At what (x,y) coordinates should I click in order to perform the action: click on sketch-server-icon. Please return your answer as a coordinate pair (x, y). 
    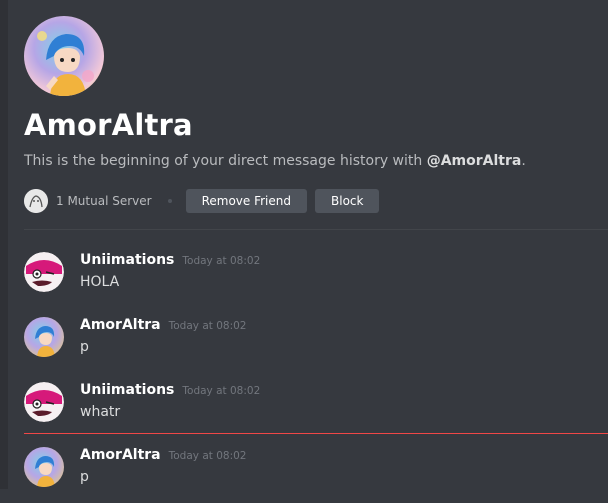
    Looking at the image, I should click on (36, 201).